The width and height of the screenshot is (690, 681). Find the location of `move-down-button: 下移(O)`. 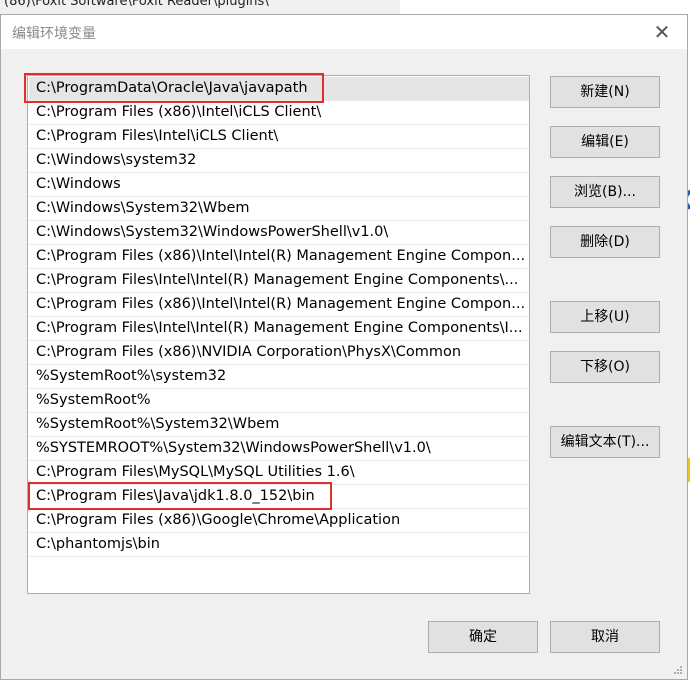

move-down-button: 下移(O) is located at coordinates (605, 367).